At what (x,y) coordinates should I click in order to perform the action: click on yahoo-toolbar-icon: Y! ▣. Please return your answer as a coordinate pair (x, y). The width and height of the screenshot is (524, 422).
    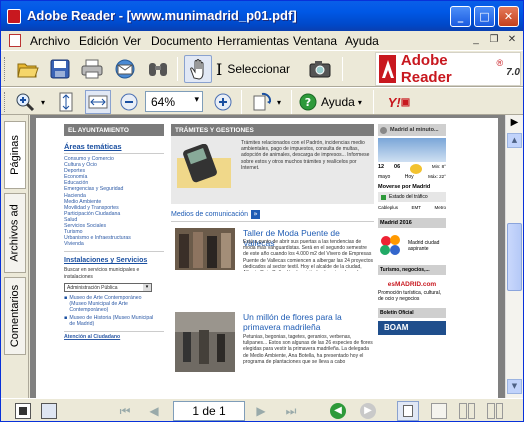
    Looking at the image, I should click on (399, 102).